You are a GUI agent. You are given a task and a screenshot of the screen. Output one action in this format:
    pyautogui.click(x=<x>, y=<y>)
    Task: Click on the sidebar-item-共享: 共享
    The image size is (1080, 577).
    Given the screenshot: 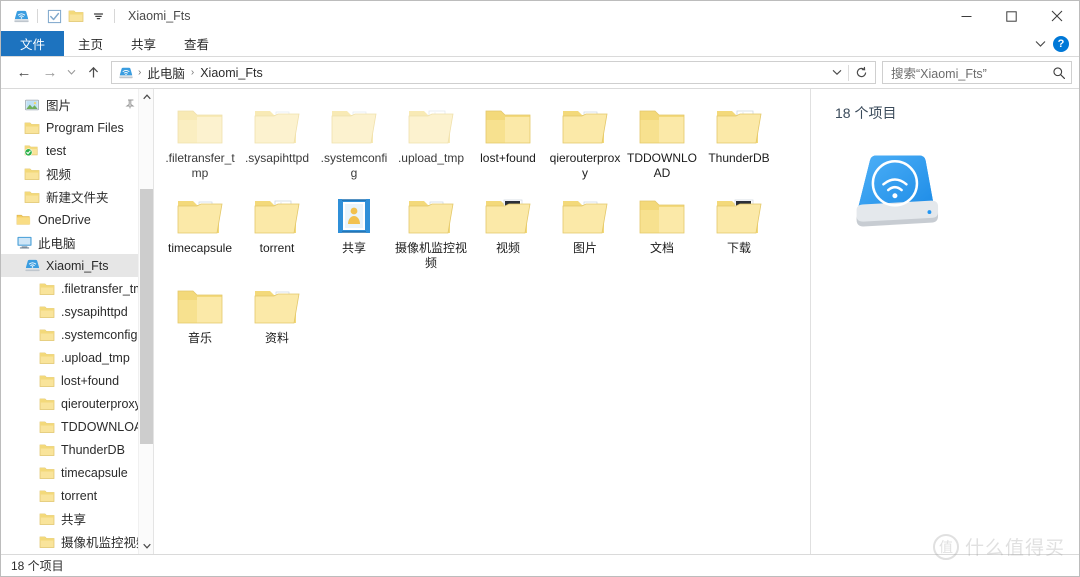 What is the action you would take?
    pyautogui.click(x=77, y=518)
    